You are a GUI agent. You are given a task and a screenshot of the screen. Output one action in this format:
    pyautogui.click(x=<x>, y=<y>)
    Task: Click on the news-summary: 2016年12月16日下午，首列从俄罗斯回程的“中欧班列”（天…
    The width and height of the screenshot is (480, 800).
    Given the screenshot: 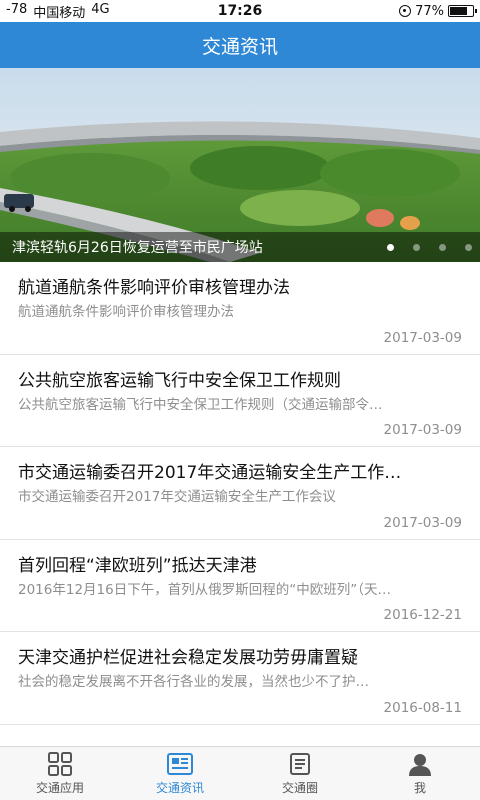 What is the action you would take?
    pyautogui.click(x=204, y=589)
    